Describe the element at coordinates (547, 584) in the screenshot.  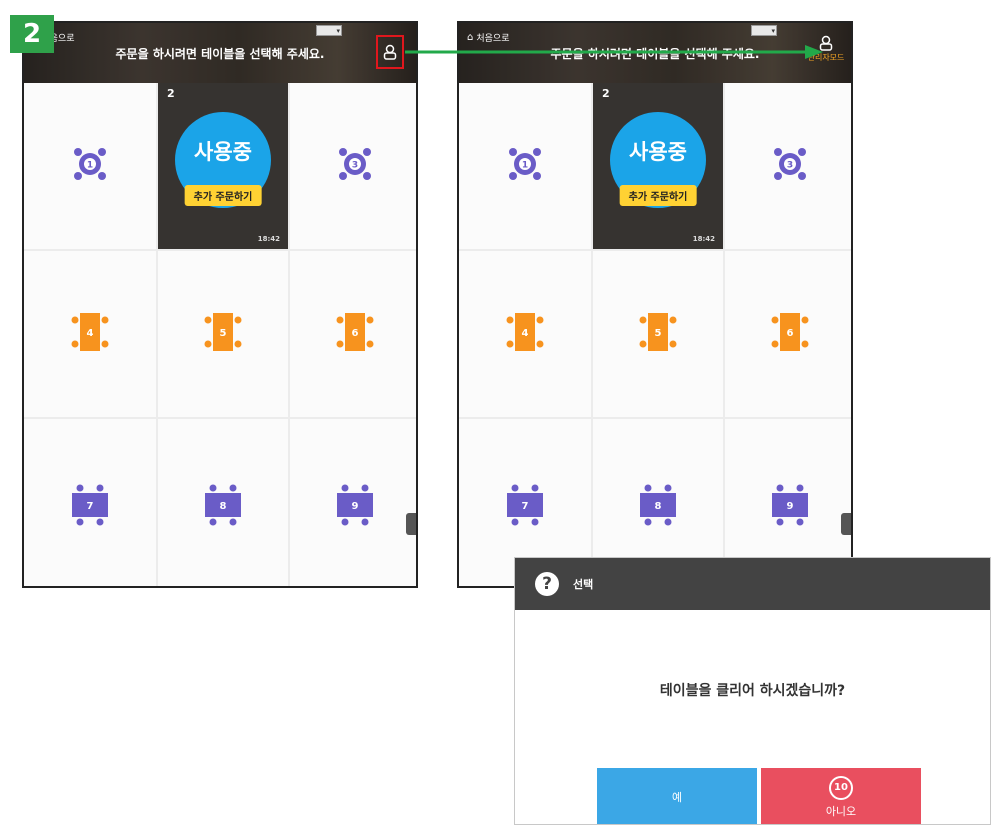
I see `question-icon: ?` at that location.